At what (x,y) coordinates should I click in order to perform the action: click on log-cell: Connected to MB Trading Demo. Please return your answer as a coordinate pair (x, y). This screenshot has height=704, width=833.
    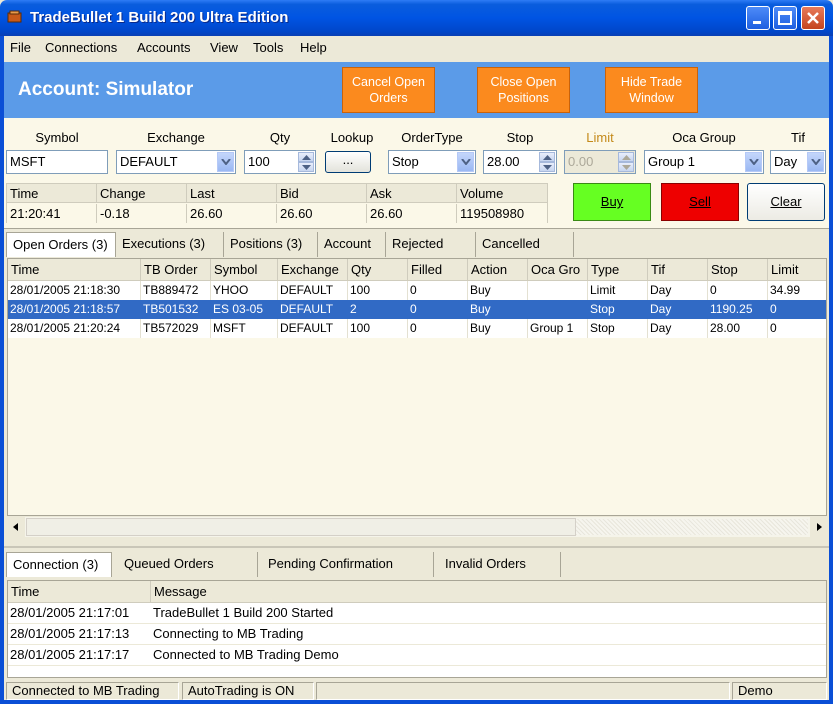
    Looking at the image, I should click on (246, 654).